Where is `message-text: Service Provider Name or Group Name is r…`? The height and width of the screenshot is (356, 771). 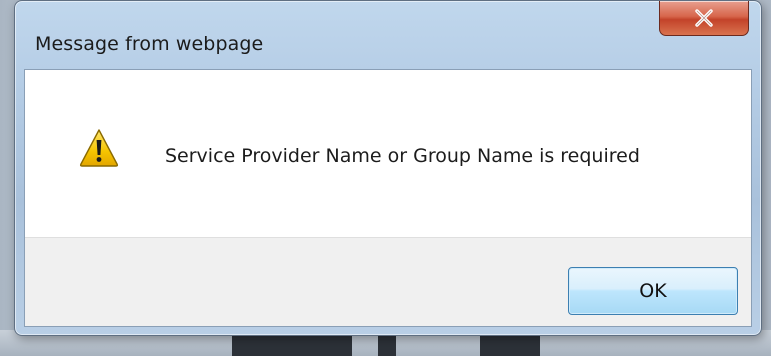
message-text: Service Provider Name or Group Name is r… is located at coordinates (402, 156).